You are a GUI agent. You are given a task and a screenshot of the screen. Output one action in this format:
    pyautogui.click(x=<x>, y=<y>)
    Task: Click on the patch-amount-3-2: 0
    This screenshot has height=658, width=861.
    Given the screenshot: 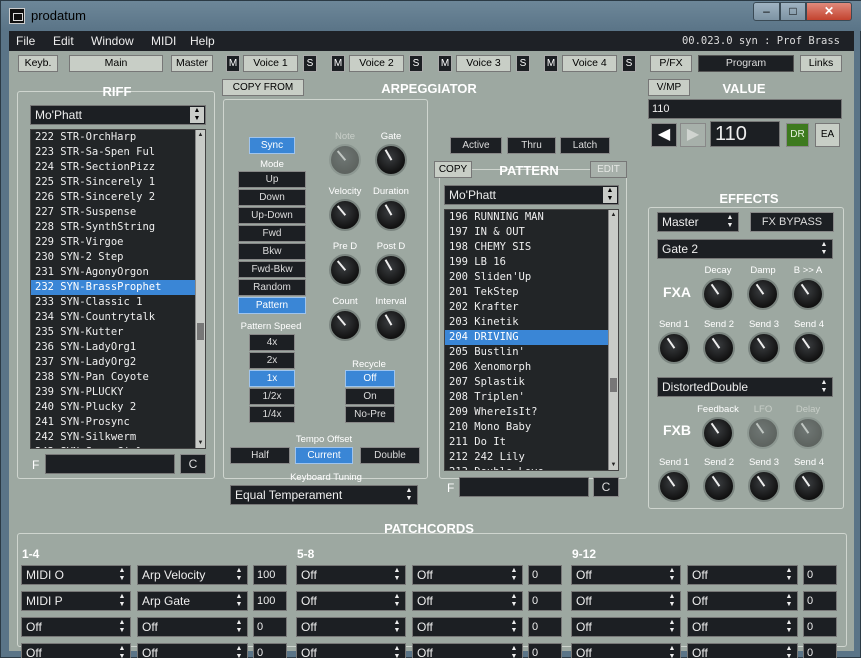 What is the action you would take?
    pyautogui.click(x=820, y=650)
    